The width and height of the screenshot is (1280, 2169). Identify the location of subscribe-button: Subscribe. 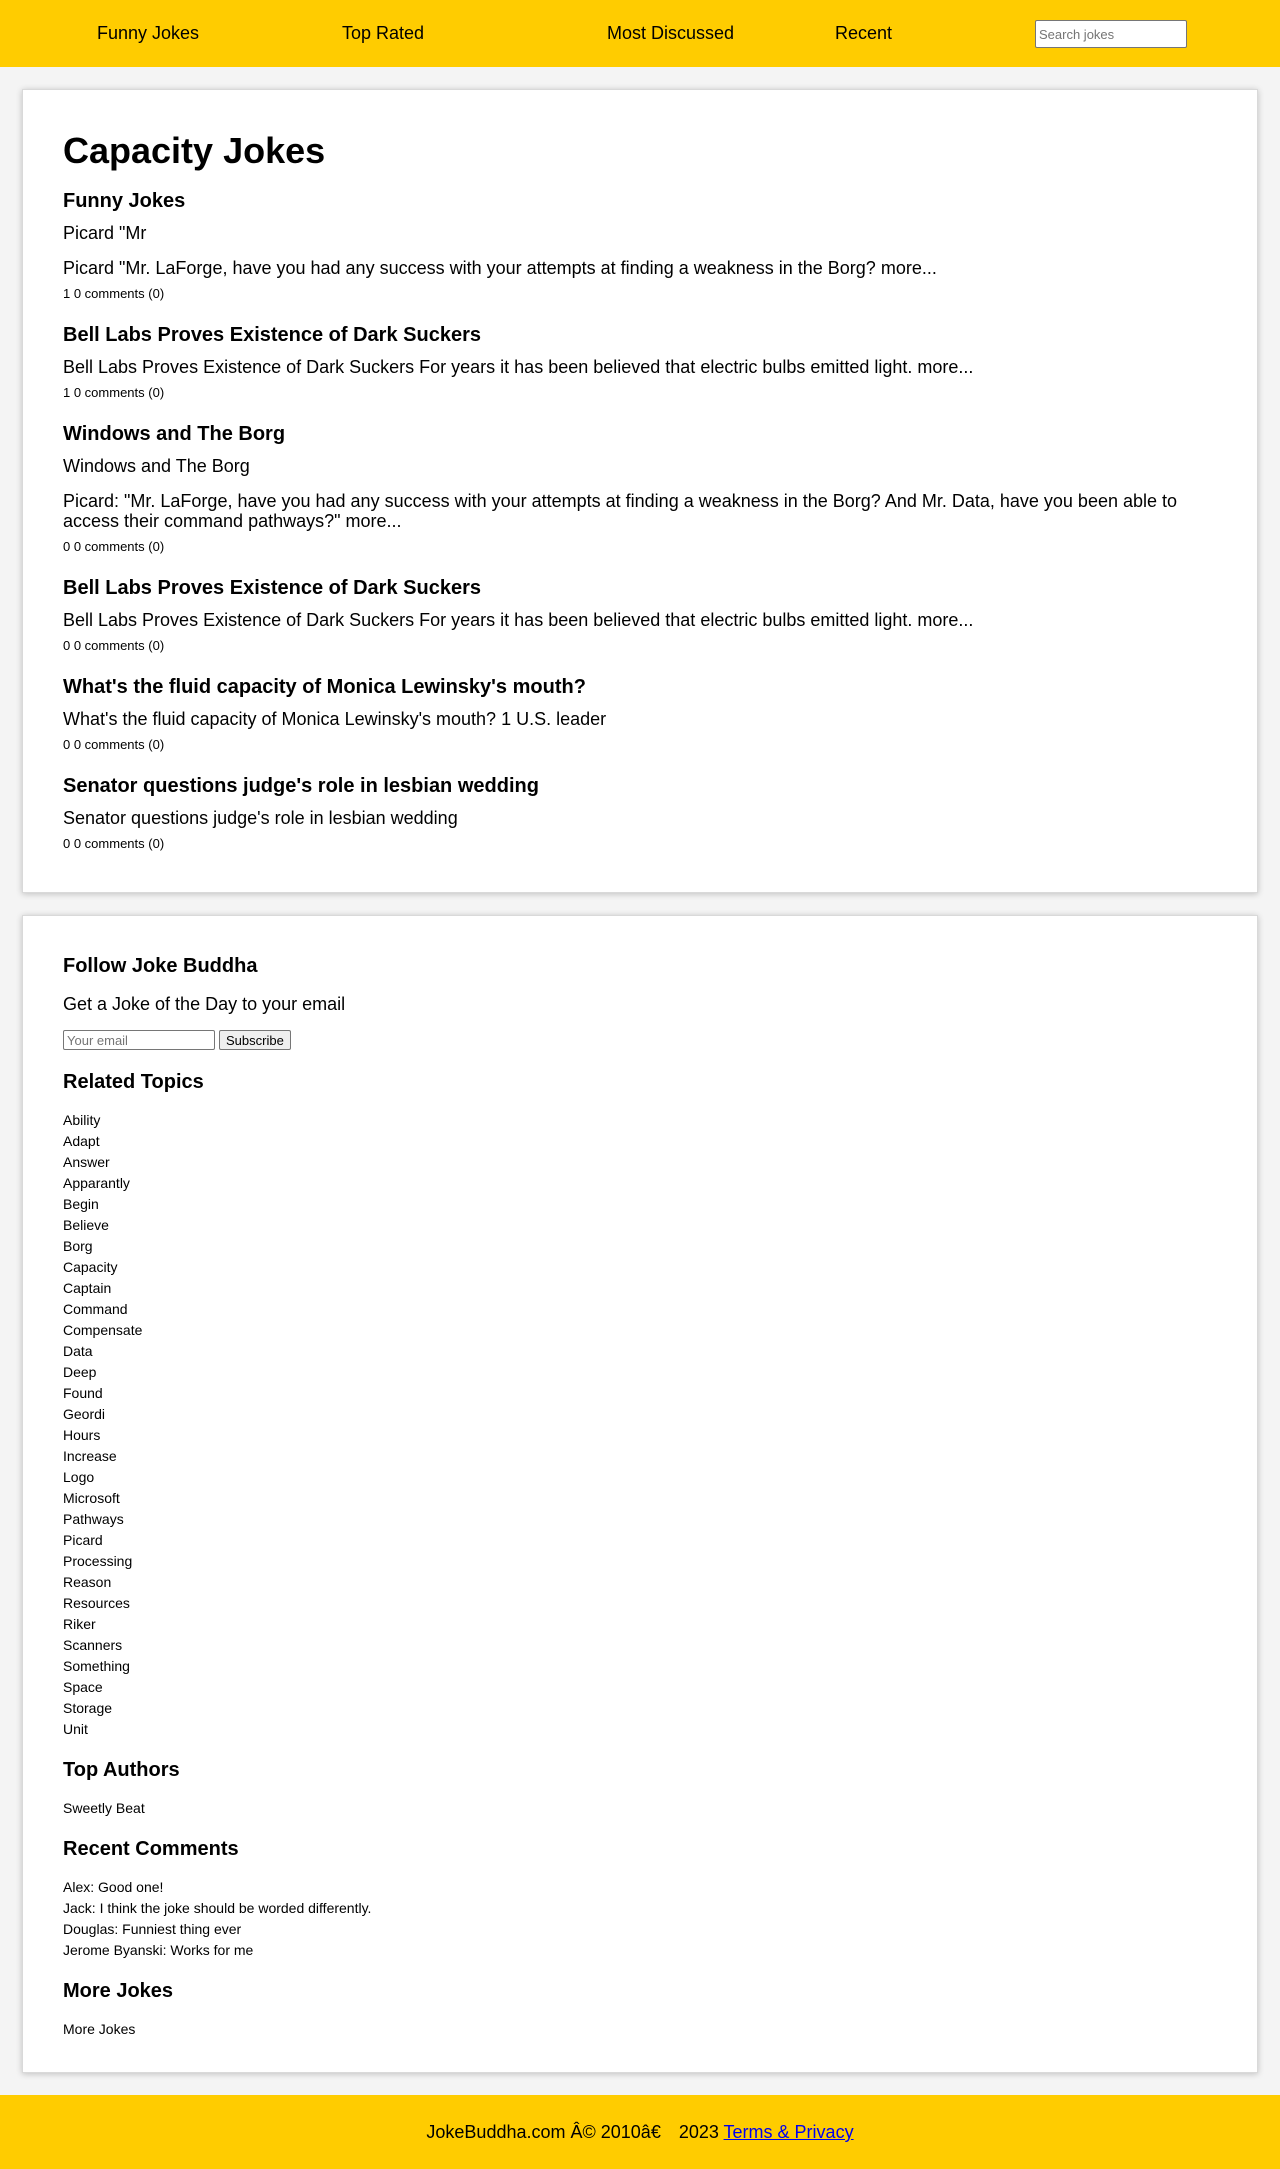
(255, 1040).